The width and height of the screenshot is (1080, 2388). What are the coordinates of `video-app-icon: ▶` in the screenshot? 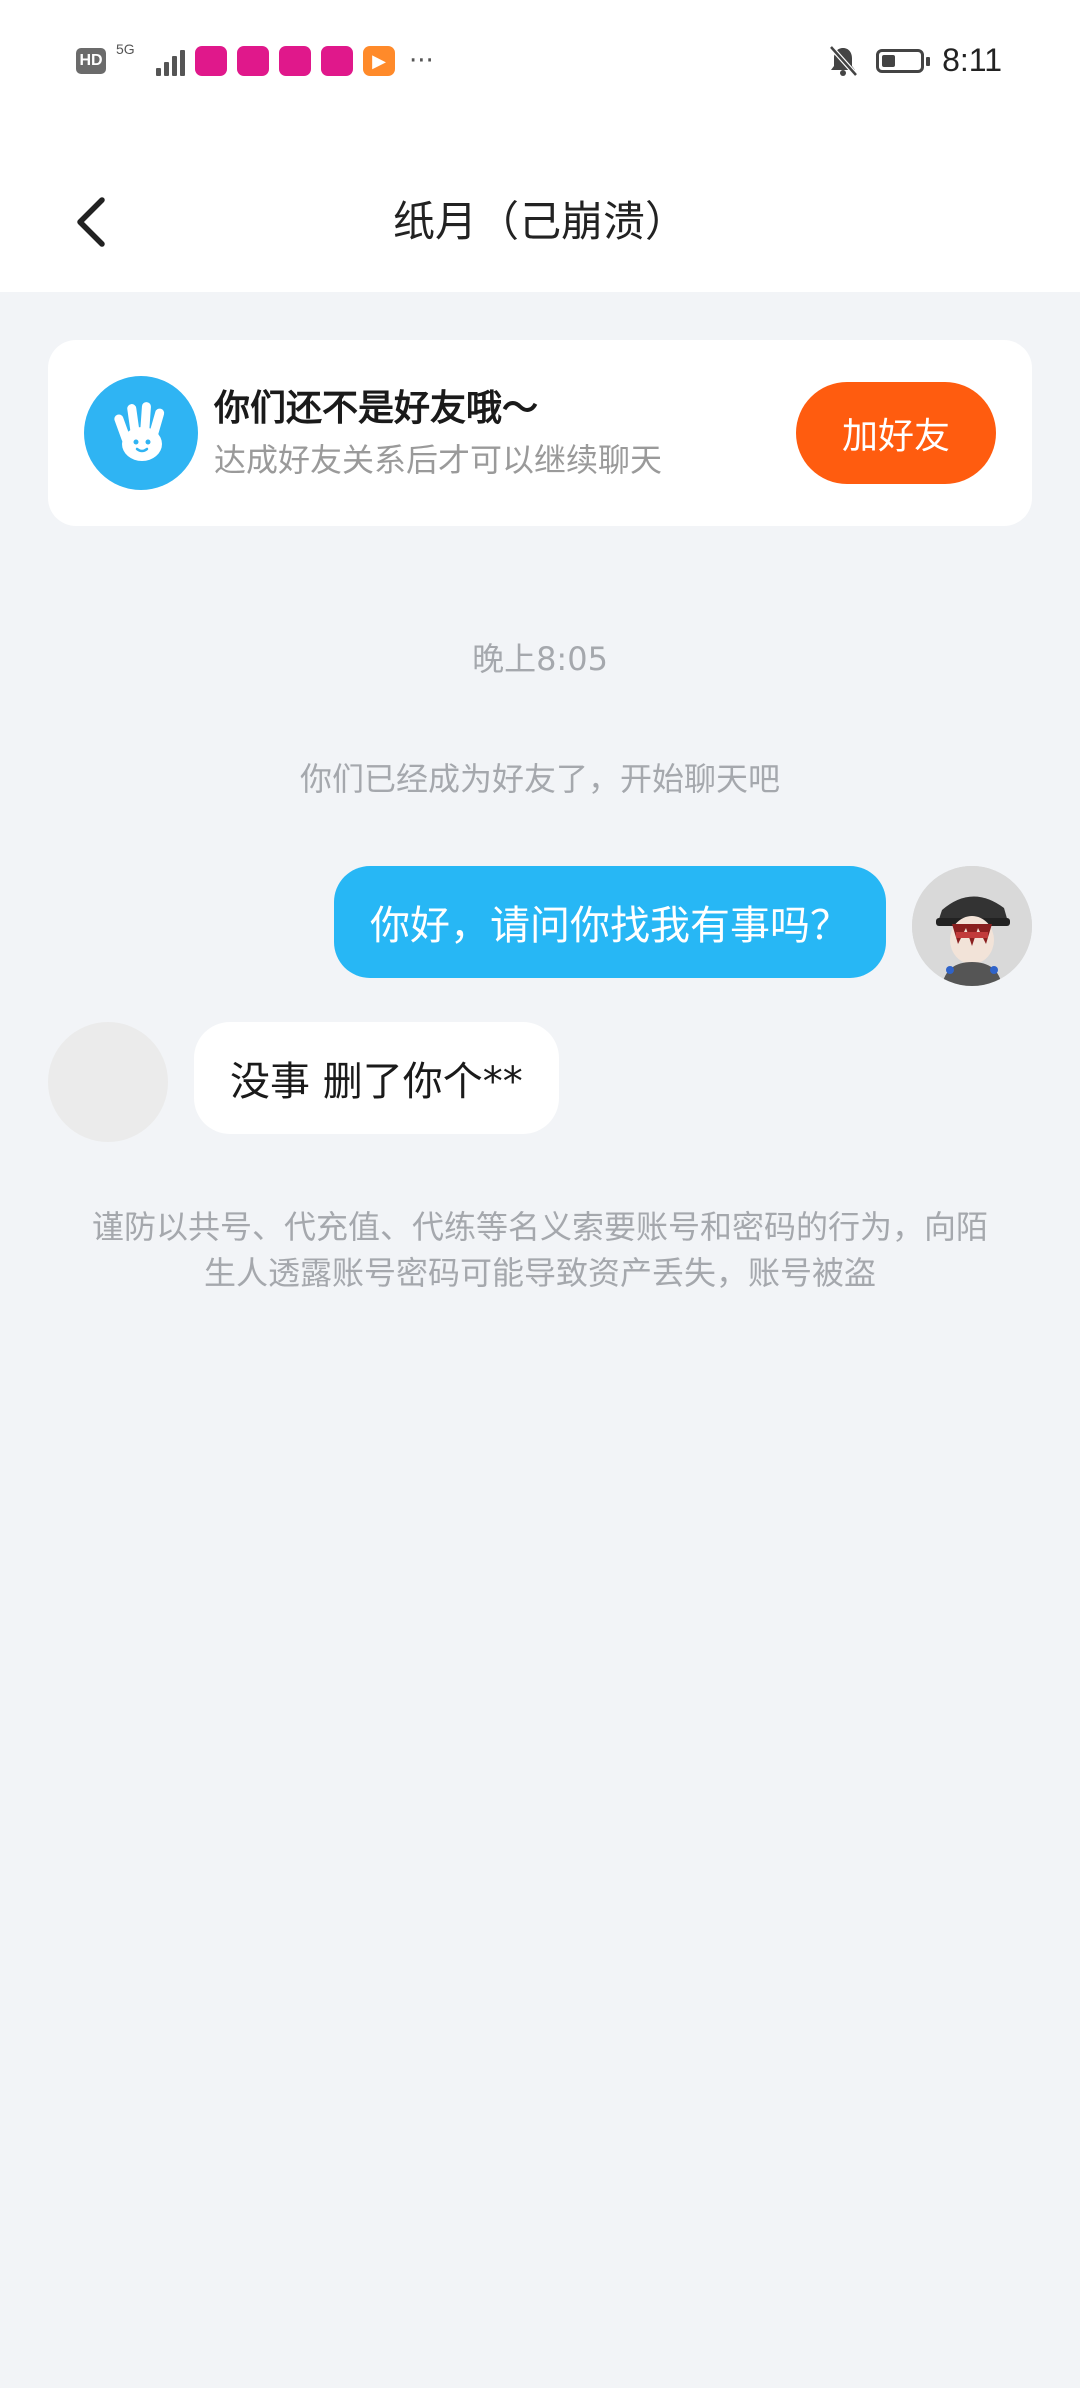 It's located at (379, 61).